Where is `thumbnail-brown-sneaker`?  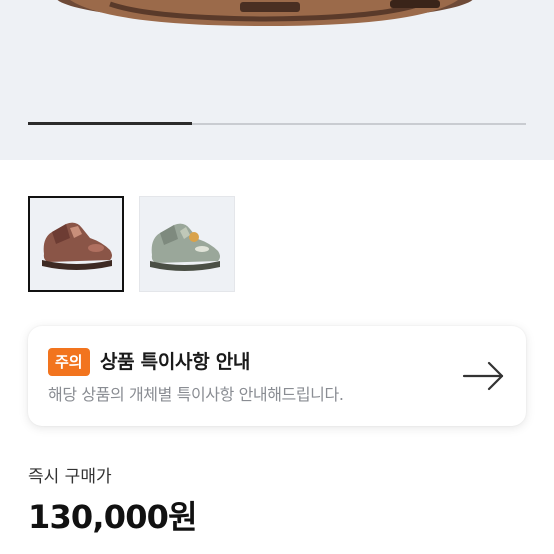
thumbnail-brown-sneaker is located at coordinates (76, 244).